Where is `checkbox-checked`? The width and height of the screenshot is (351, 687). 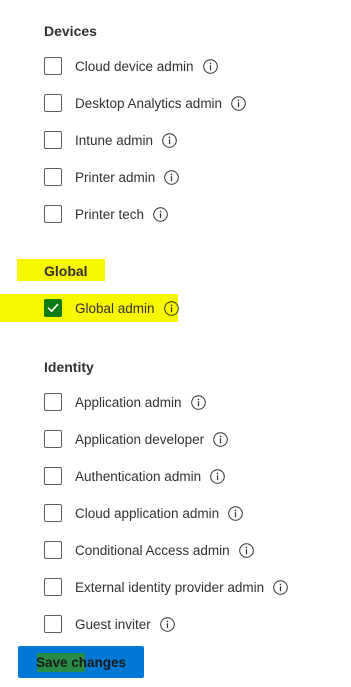 checkbox-checked is located at coordinates (53, 308).